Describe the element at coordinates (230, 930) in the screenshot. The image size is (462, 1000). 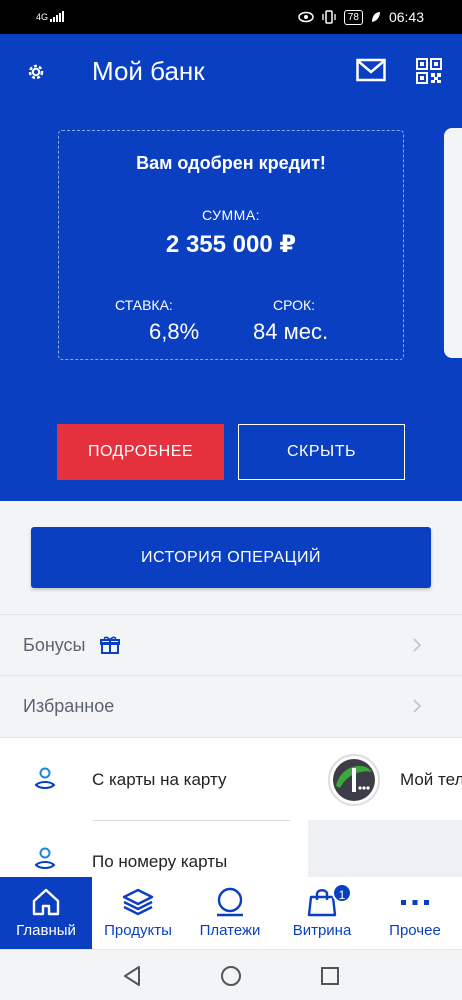
I see `nav-label: Платежи` at that location.